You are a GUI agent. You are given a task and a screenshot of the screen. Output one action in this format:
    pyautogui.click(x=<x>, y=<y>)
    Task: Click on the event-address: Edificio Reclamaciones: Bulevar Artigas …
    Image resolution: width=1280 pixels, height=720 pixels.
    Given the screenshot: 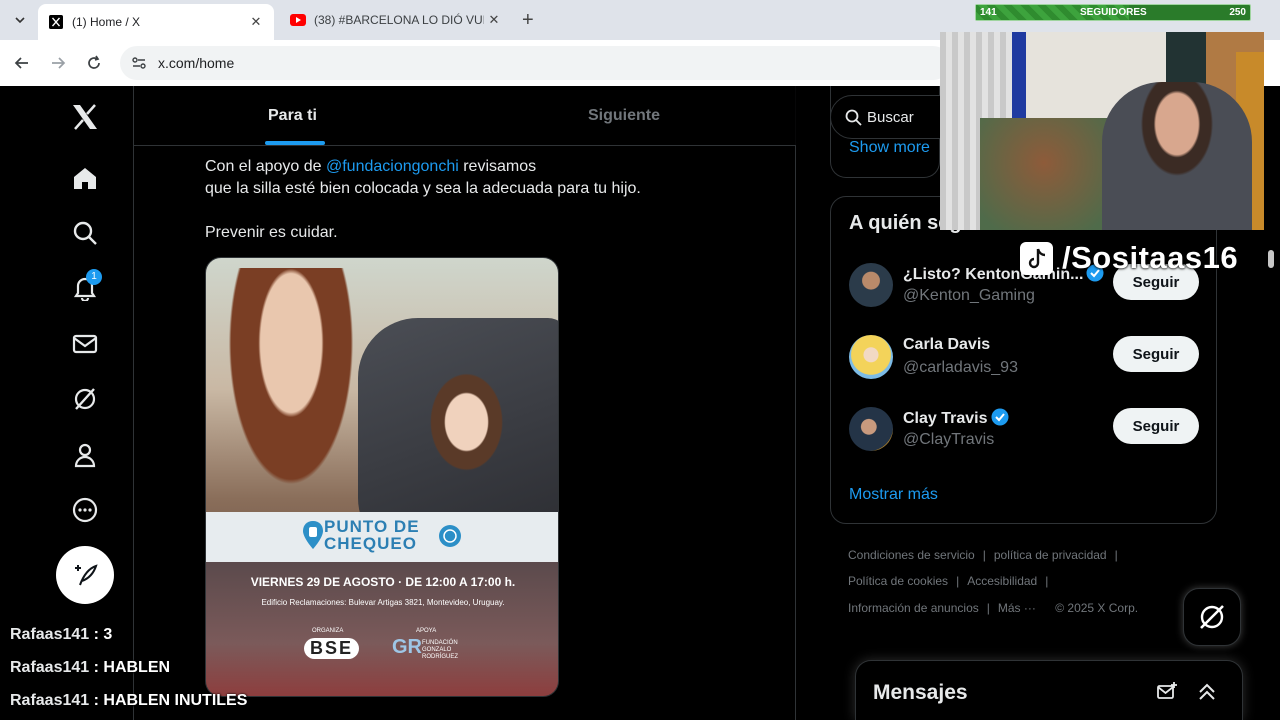 What is the action you would take?
    pyautogui.click(x=383, y=602)
    